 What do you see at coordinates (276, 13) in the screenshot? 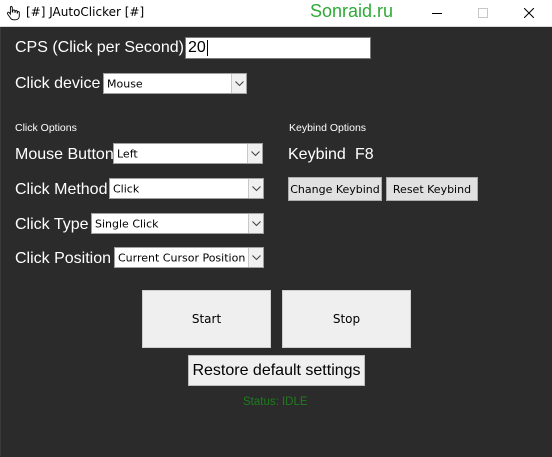
I see `title-bar: [#] JAutoClicker [#] Sonraid.ru` at bounding box center [276, 13].